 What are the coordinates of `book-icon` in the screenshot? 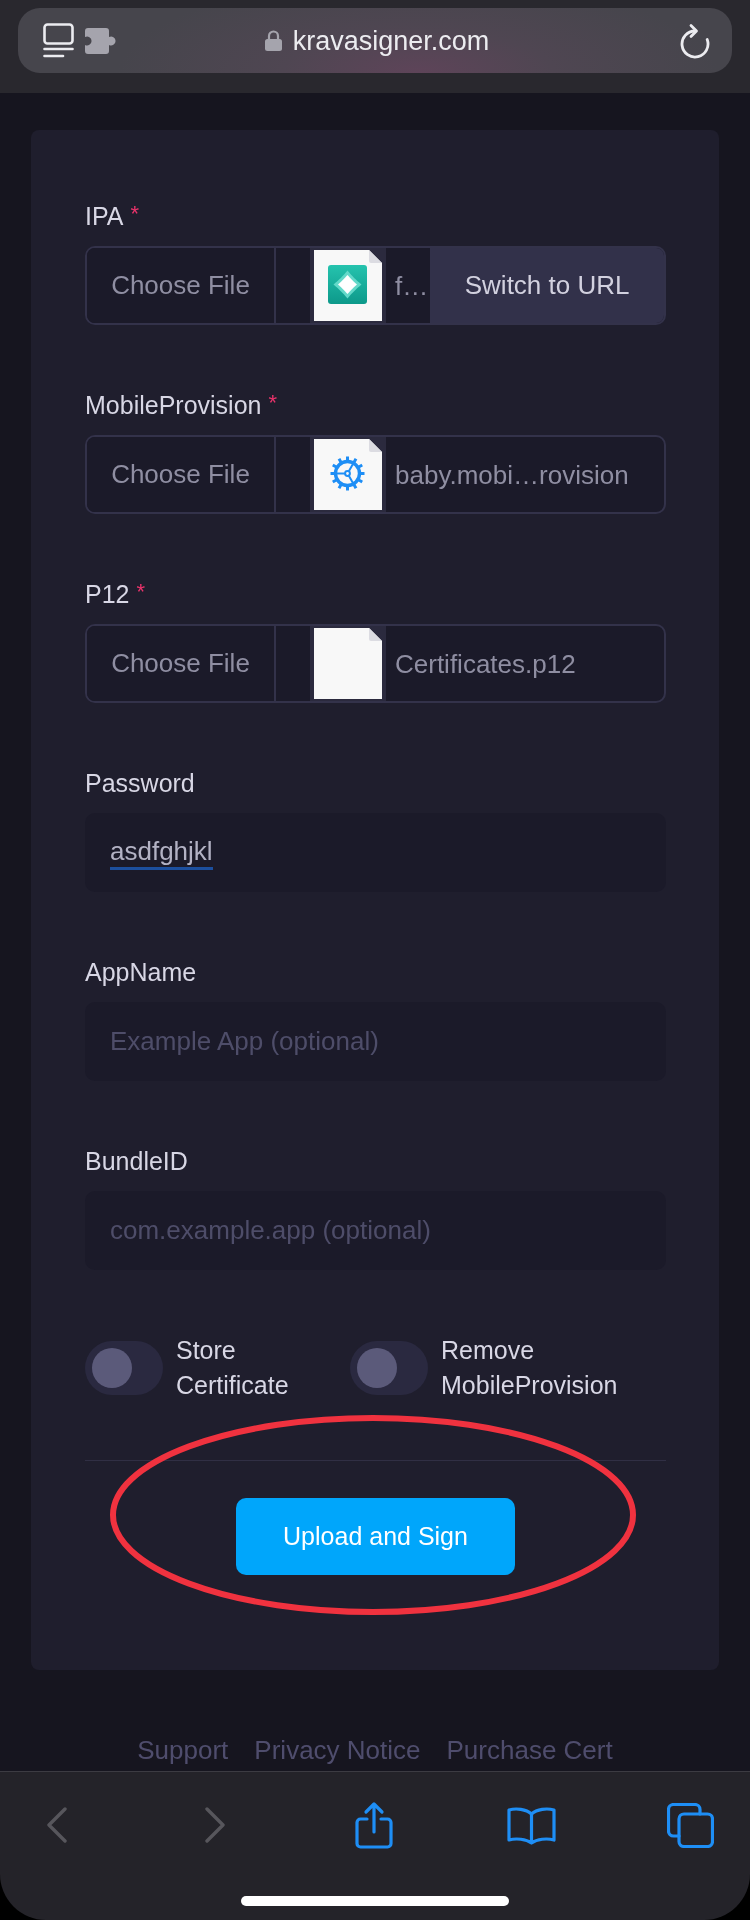 It's located at (532, 1825).